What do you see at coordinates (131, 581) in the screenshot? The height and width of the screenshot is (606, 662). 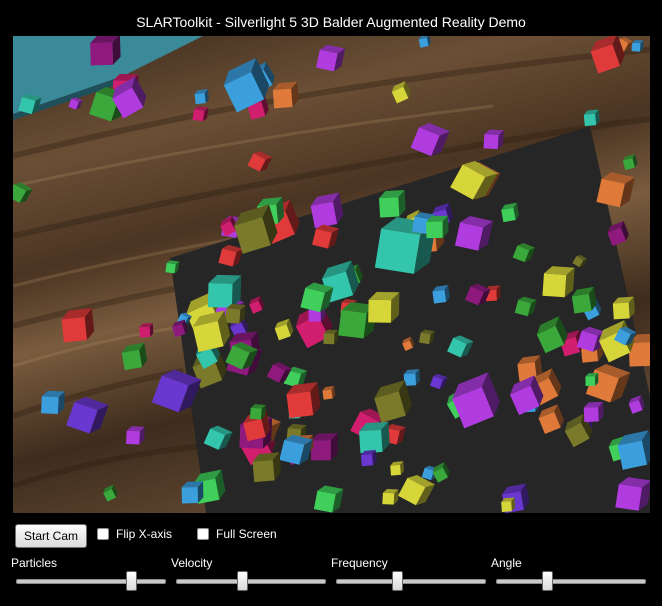 I see `particles-thumb` at bounding box center [131, 581].